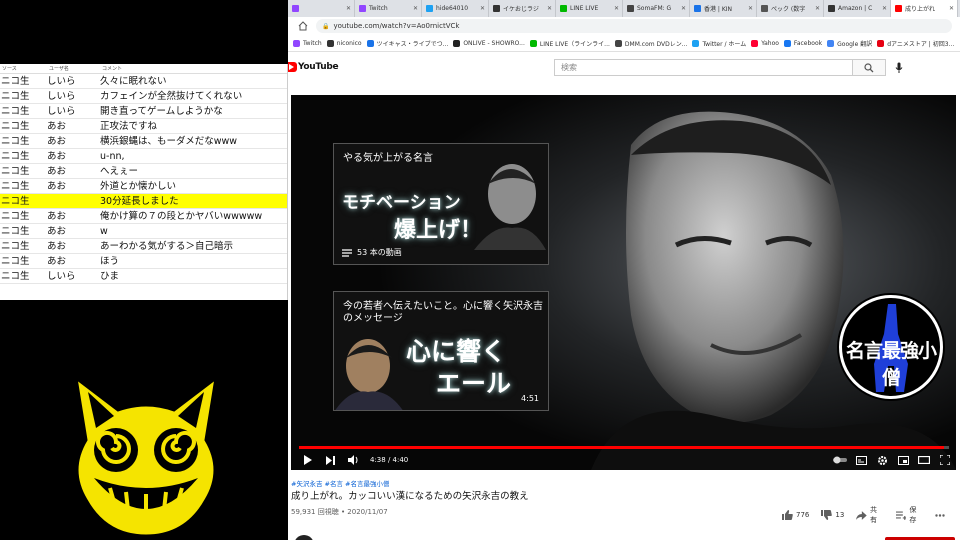 This screenshot has width=960, height=540. Describe the element at coordinates (719, 43) in the screenshot. I see `bookmark-item: Twitter / ホーム` at that location.